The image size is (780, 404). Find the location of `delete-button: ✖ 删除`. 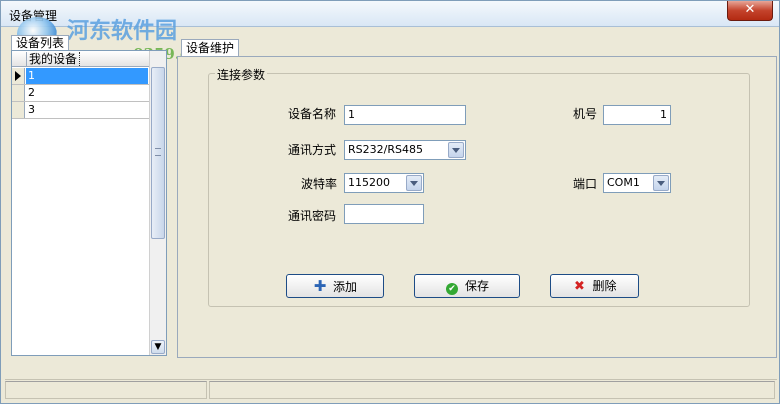

delete-button: ✖ 删除 is located at coordinates (594, 286).